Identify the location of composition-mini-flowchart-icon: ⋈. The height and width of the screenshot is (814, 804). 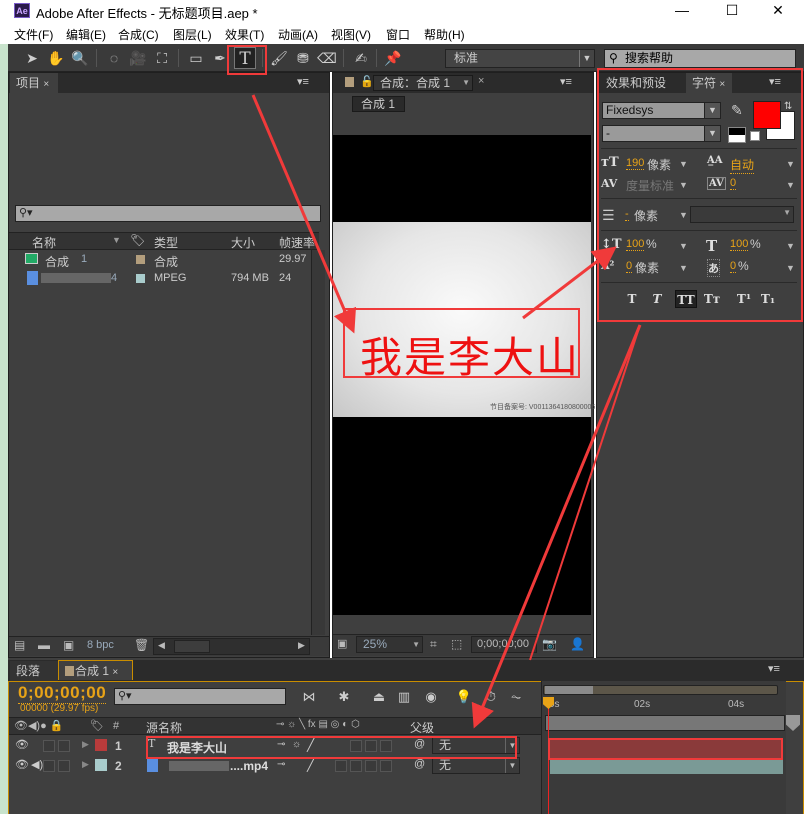
(309, 697).